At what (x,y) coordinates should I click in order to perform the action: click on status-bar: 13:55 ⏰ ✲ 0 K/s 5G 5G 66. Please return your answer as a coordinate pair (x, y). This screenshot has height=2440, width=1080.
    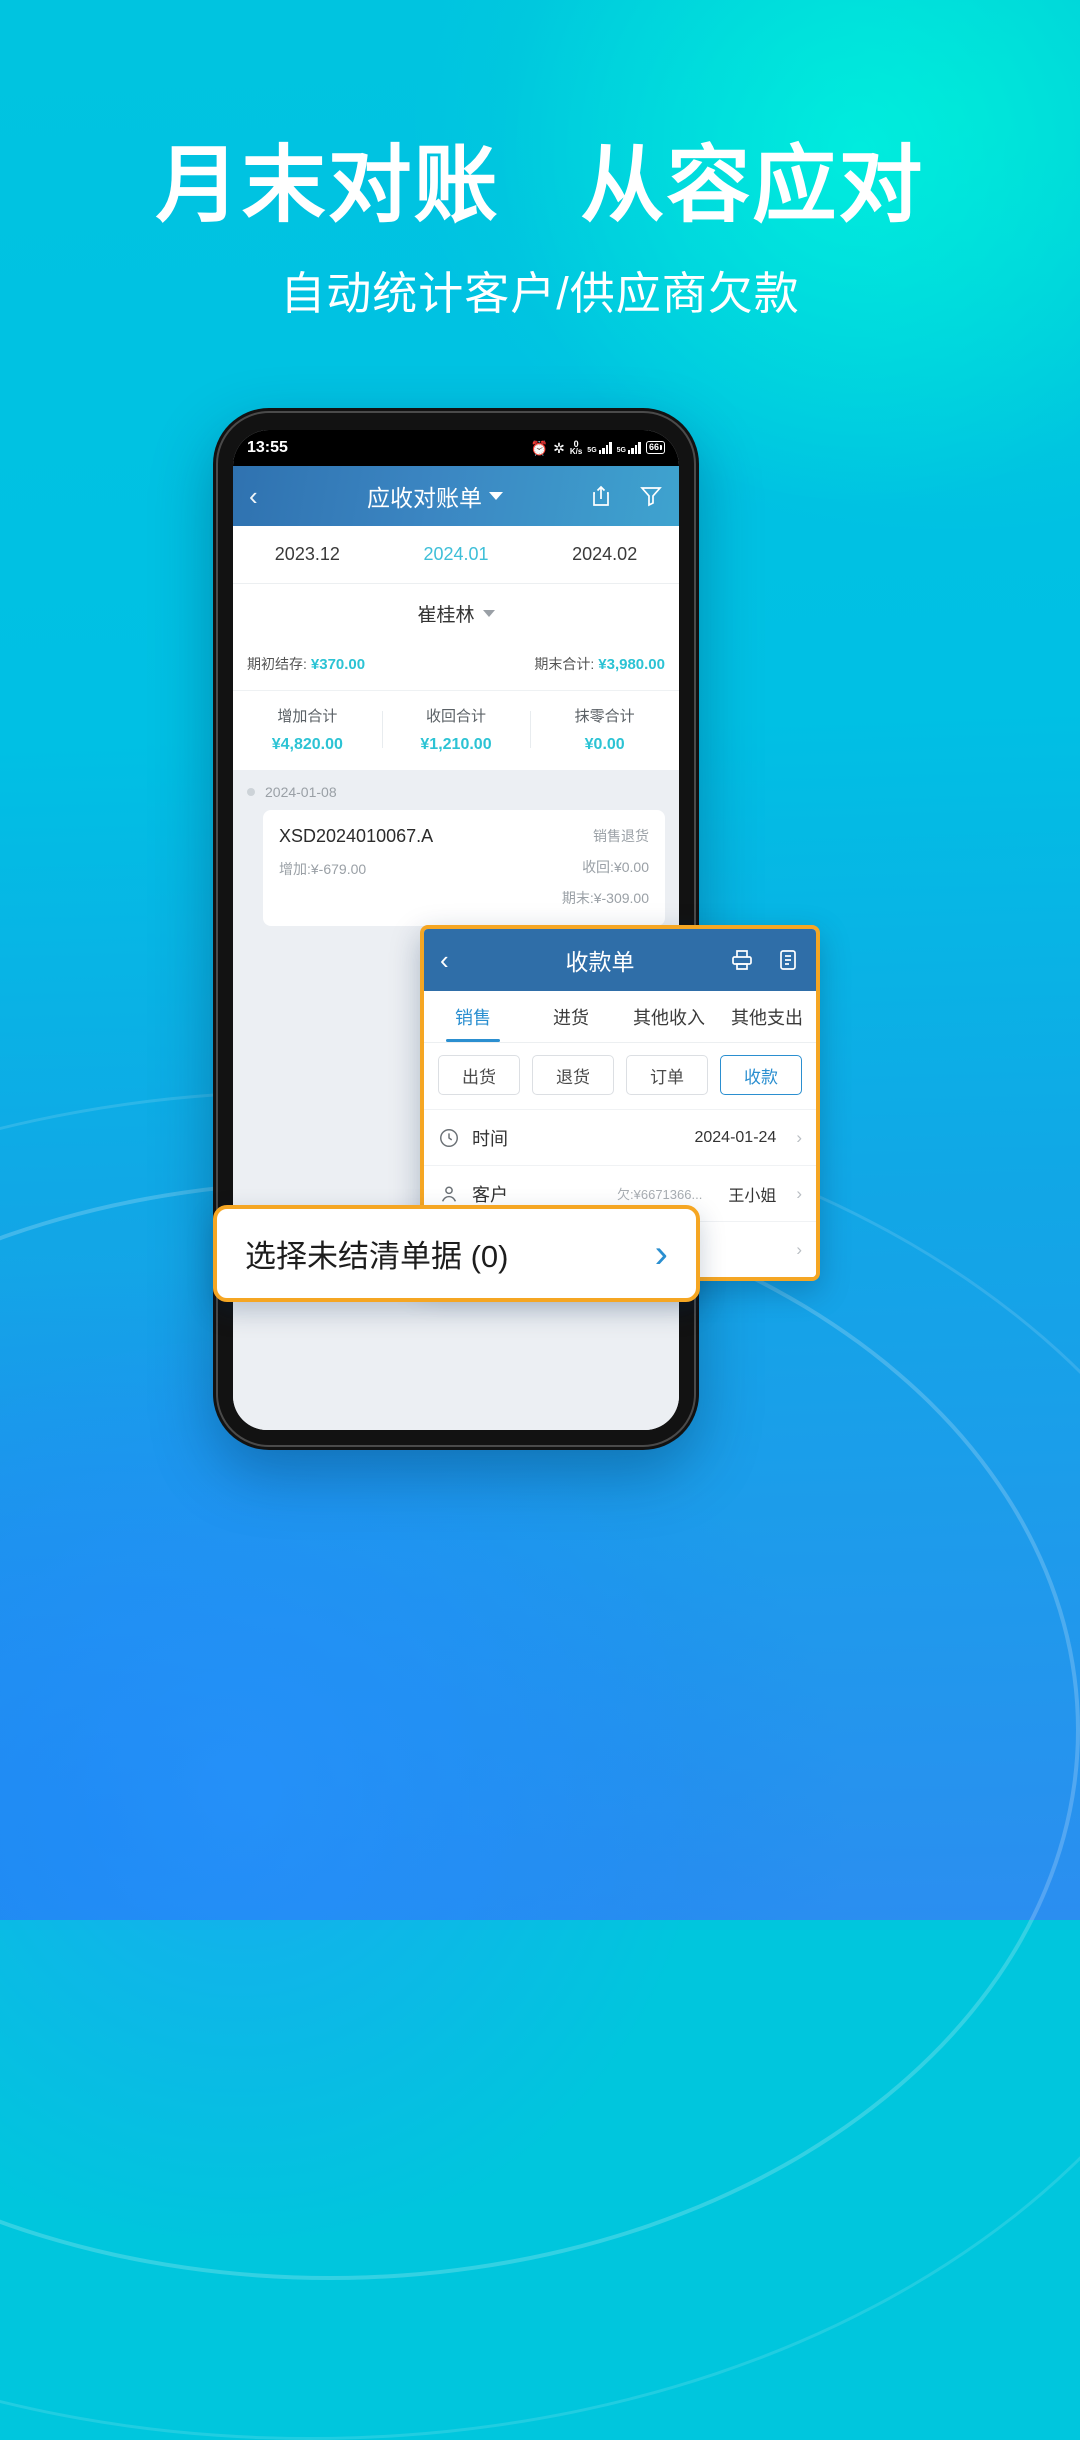
    Looking at the image, I should click on (456, 448).